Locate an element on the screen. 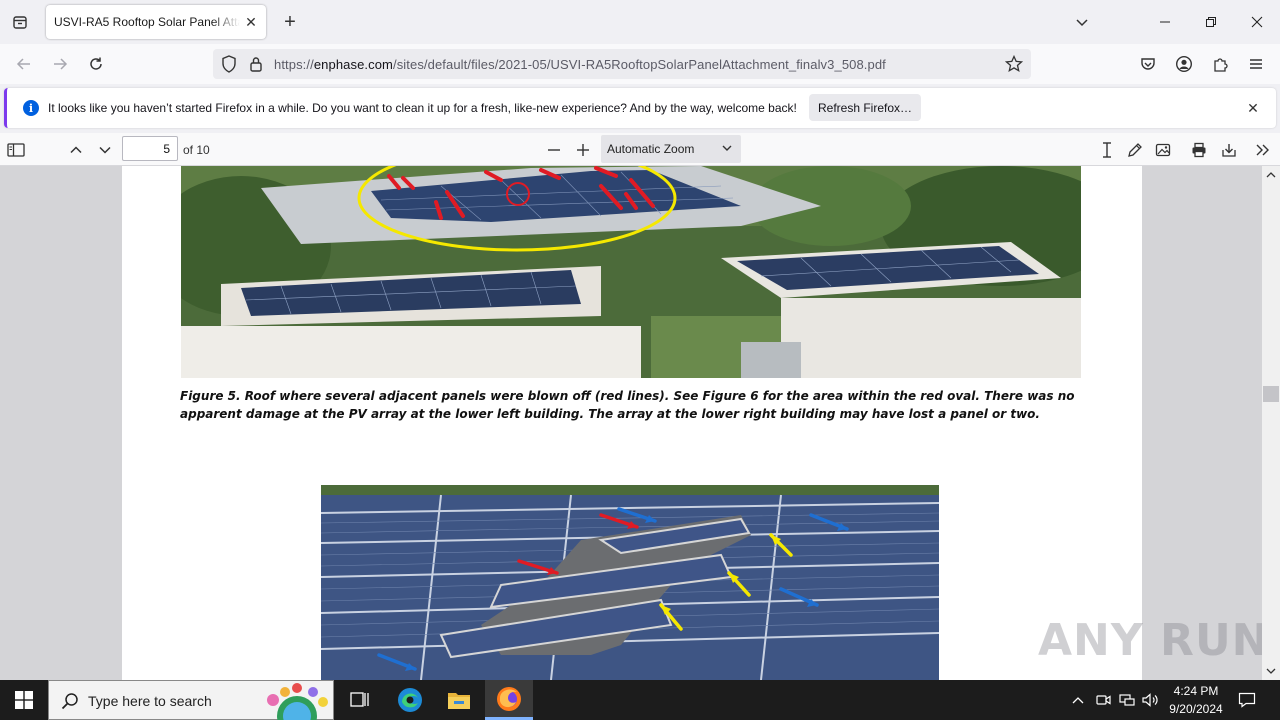 This screenshot has height=720, width=1280. minimize-icon is located at coordinates (1165, 22).